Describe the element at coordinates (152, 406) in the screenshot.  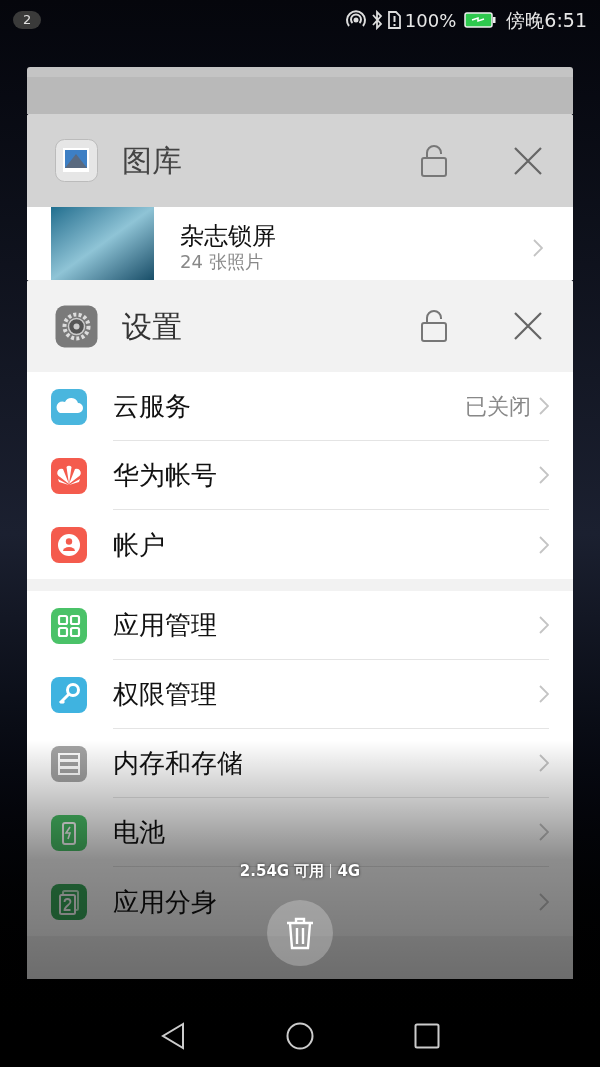
I see `row-label: 云服务` at that location.